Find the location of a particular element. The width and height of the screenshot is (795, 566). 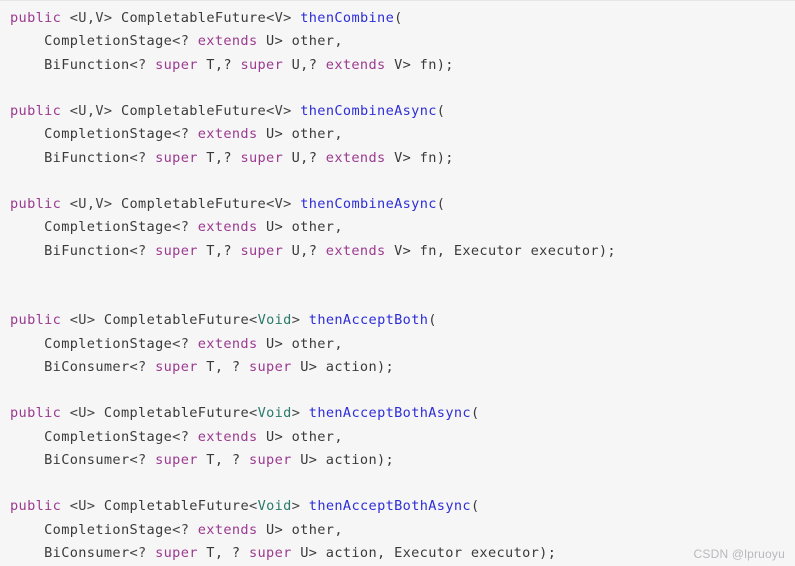

code-token: thenCombineAsync is located at coordinates (368, 111).